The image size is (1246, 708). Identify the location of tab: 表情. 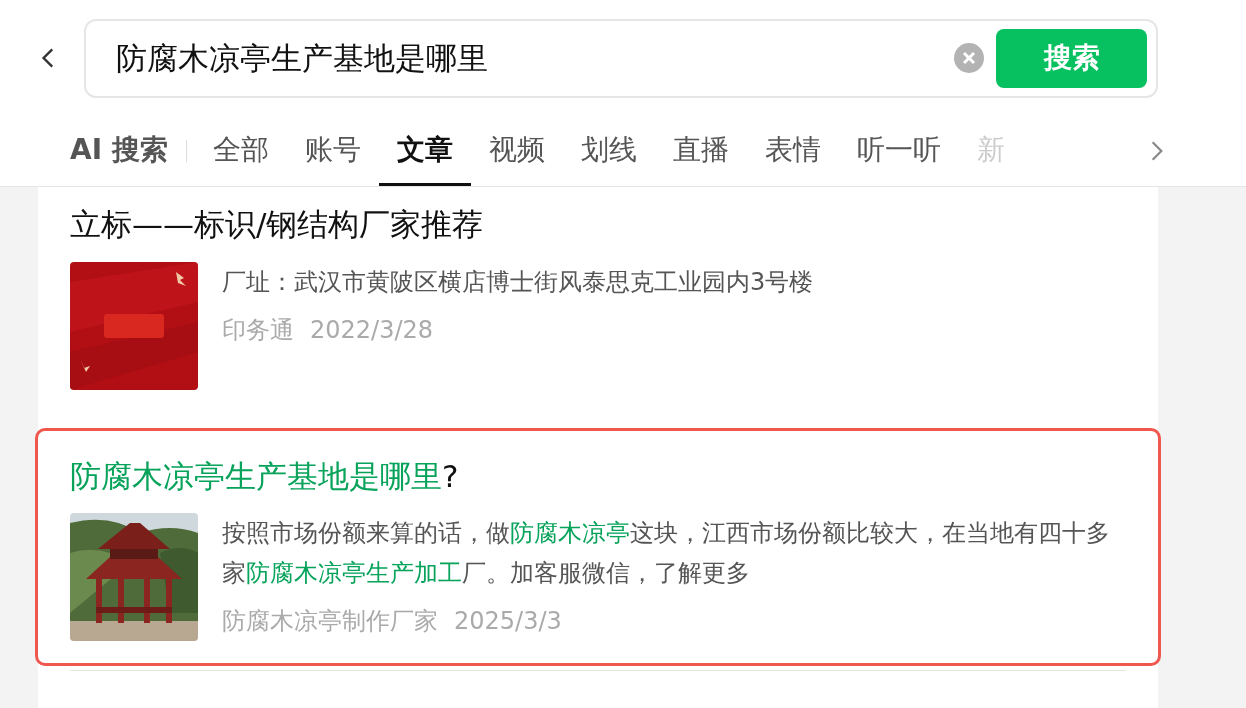
(792, 151).